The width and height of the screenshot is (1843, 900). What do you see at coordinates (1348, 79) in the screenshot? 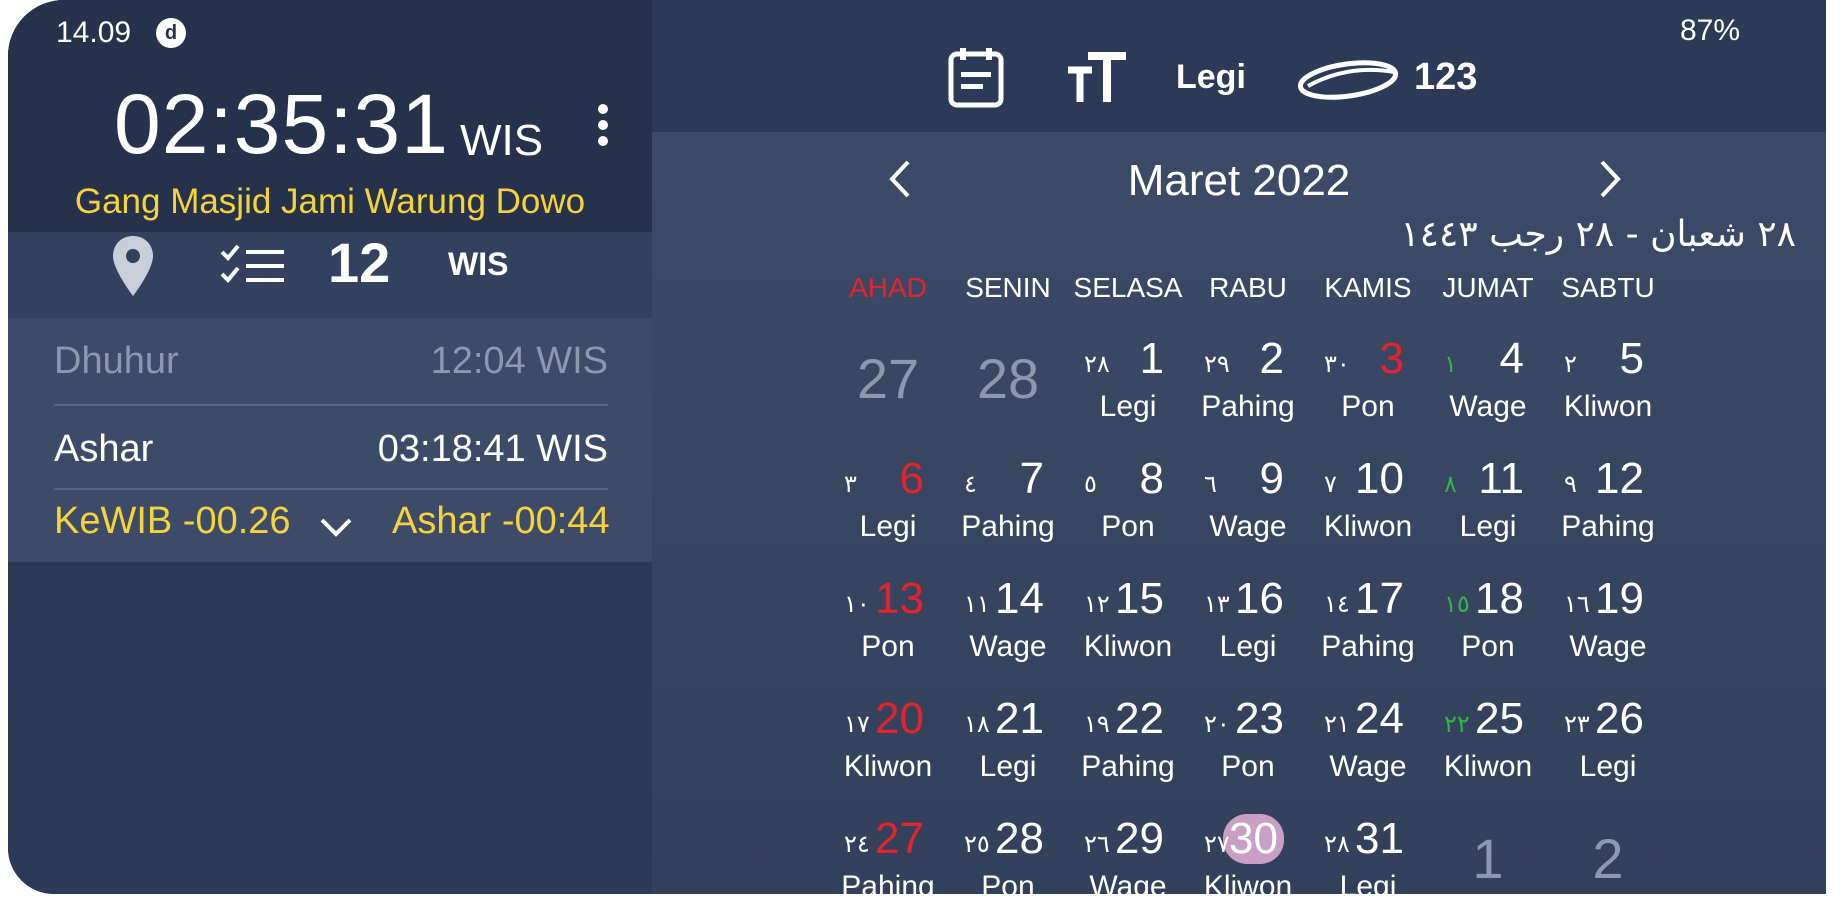
I see `hijri-crescent-icon` at bounding box center [1348, 79].